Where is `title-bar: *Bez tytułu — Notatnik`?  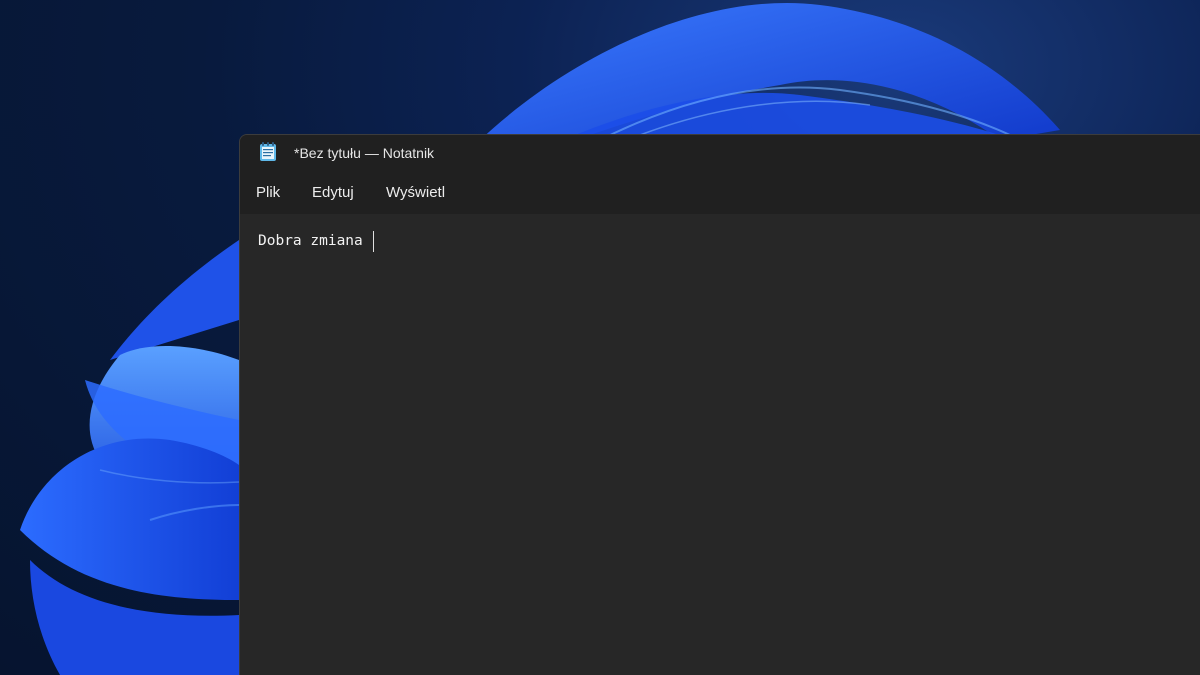 title-bar: *Bez tytułu — Notatnik is located at coordinates (720, 153).